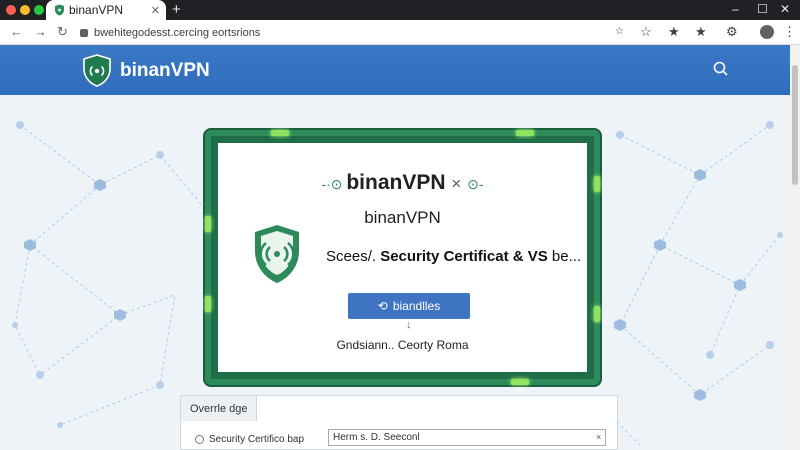 The height and width of the screenshot is (450, 800). I want to click on new-tab-button: +, so click(176, 9).